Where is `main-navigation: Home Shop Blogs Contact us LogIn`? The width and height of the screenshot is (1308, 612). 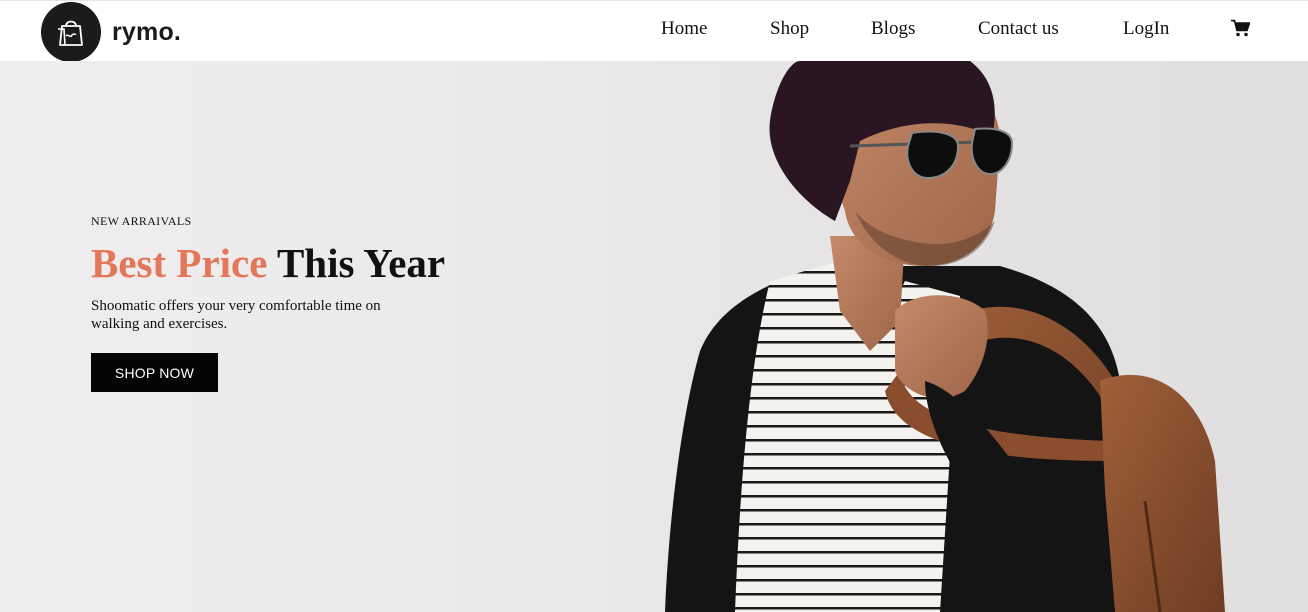
main-navigation: Home Shop Blogs Contact us LogIn is located at coordinates (654, 29).